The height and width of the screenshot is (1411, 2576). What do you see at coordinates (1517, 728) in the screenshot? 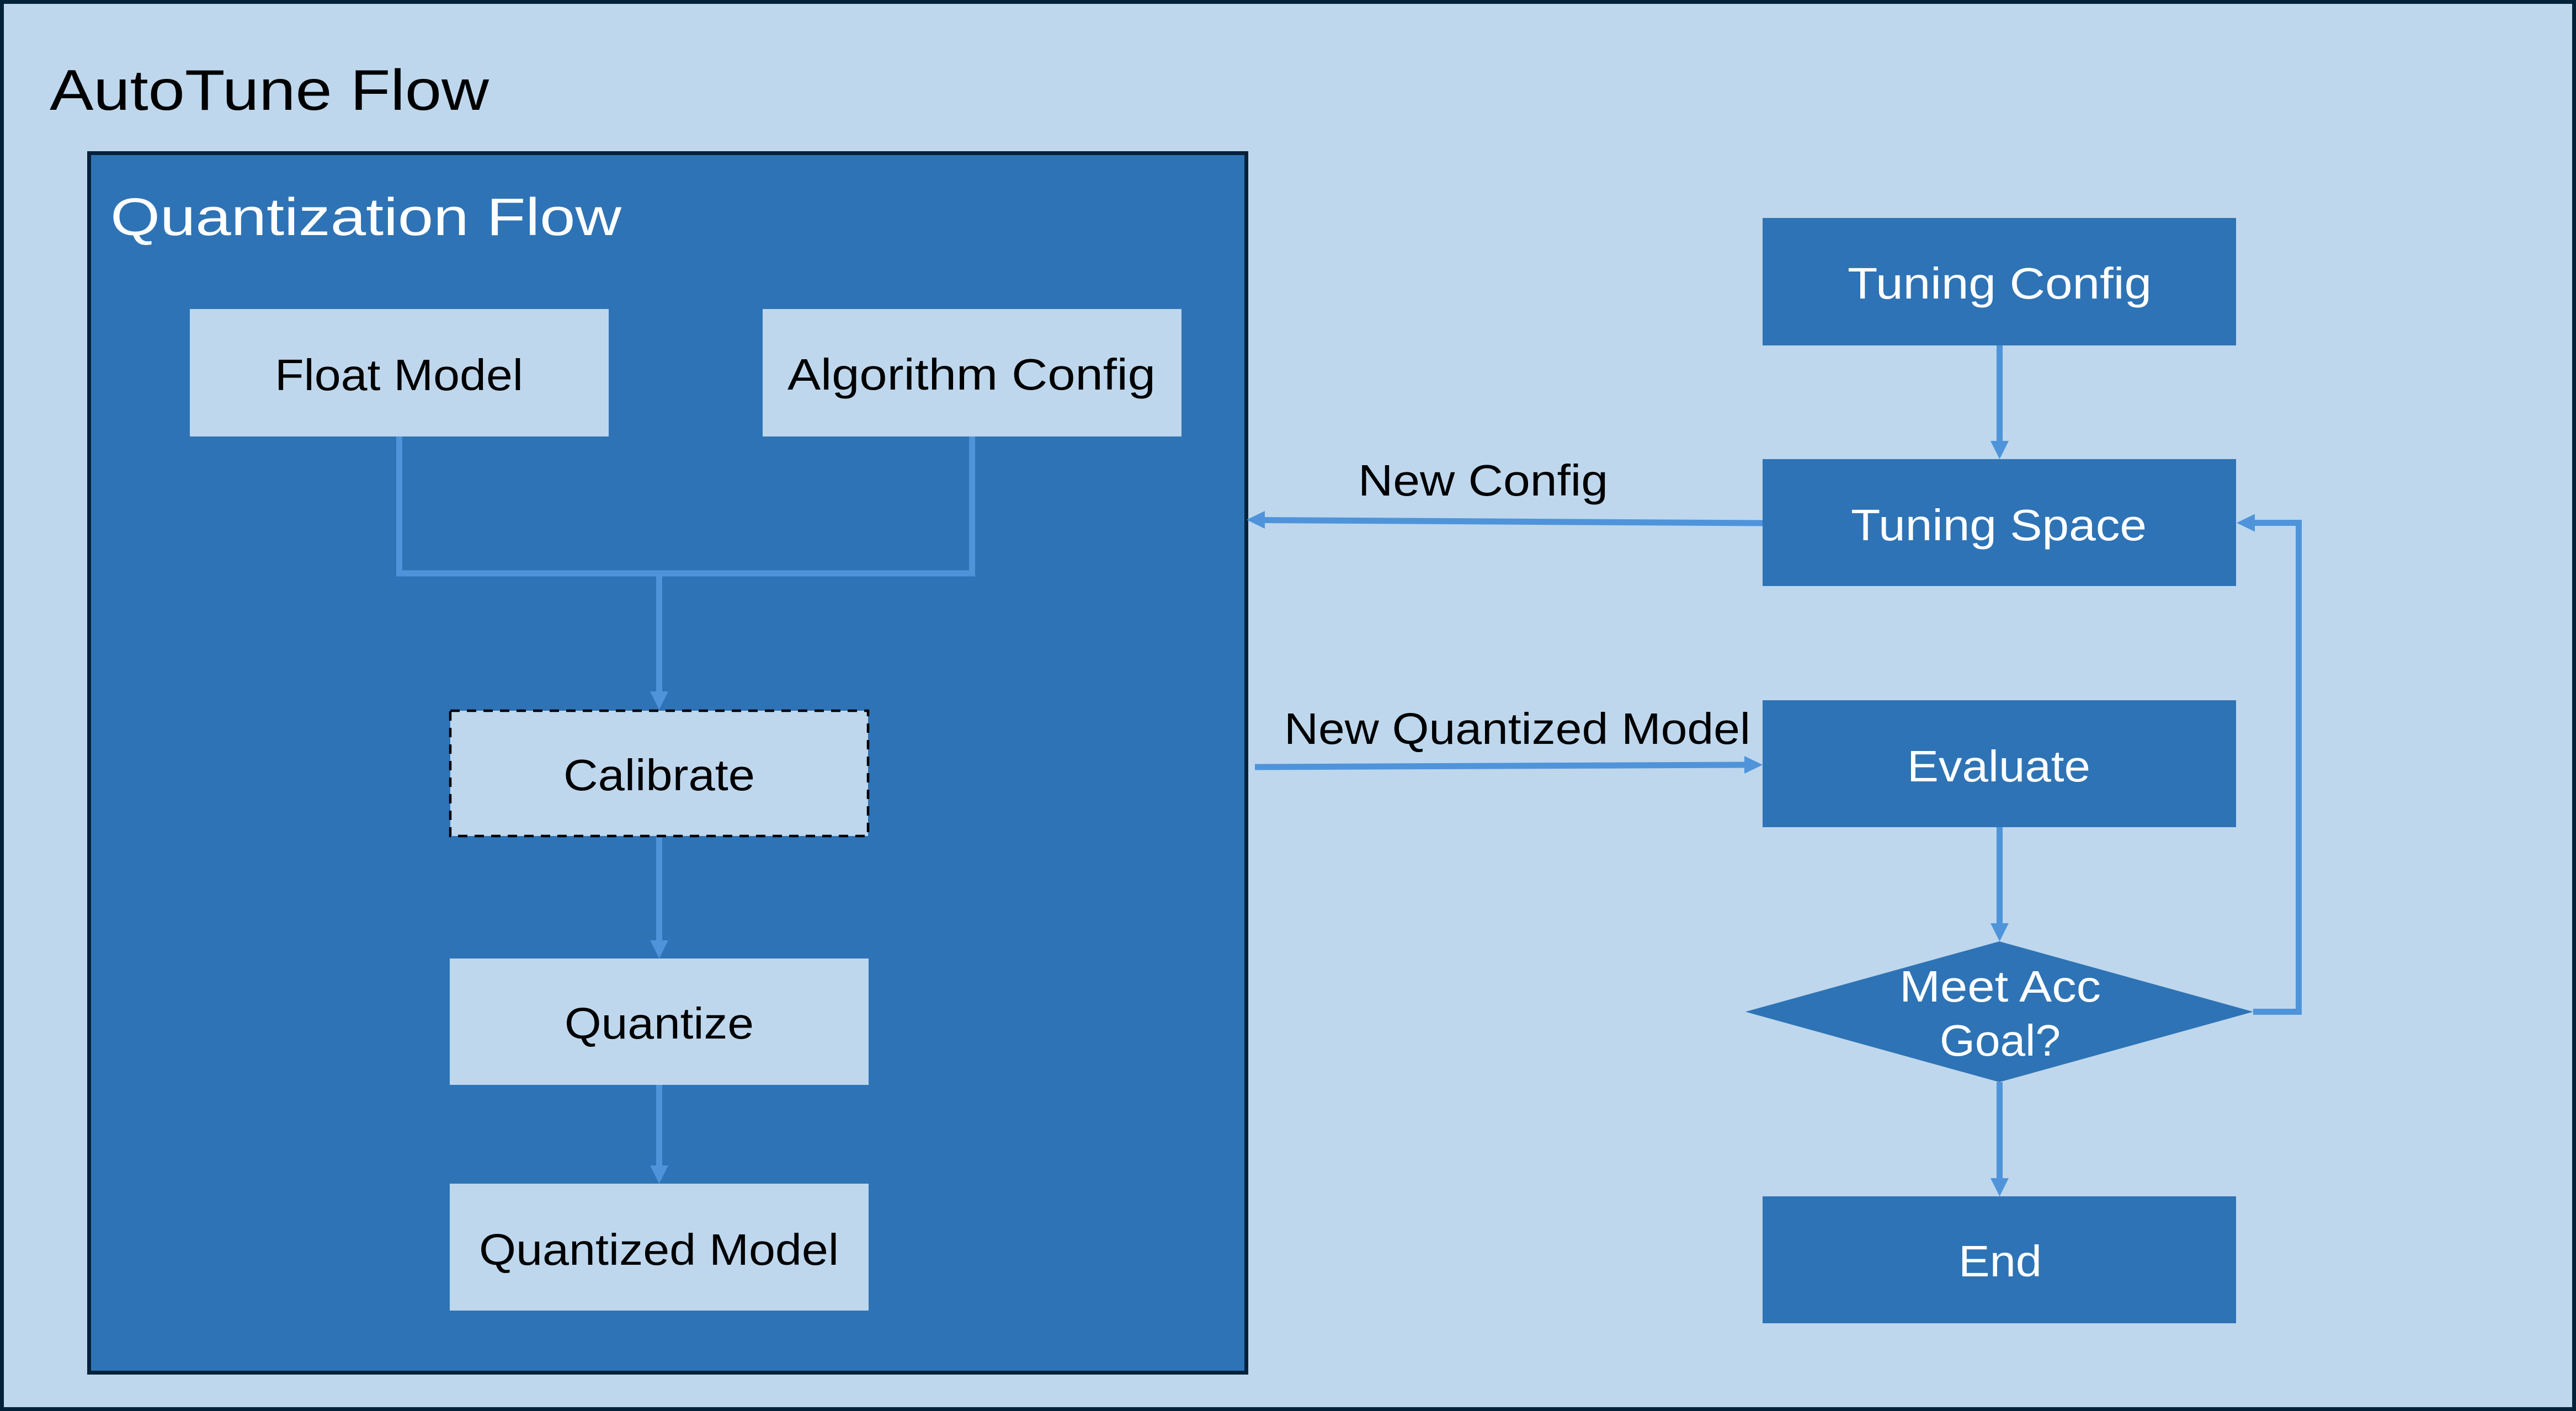
I see `edge-label-new-quantized-model: New Quantized Model` at bounding box center [1517, 728].